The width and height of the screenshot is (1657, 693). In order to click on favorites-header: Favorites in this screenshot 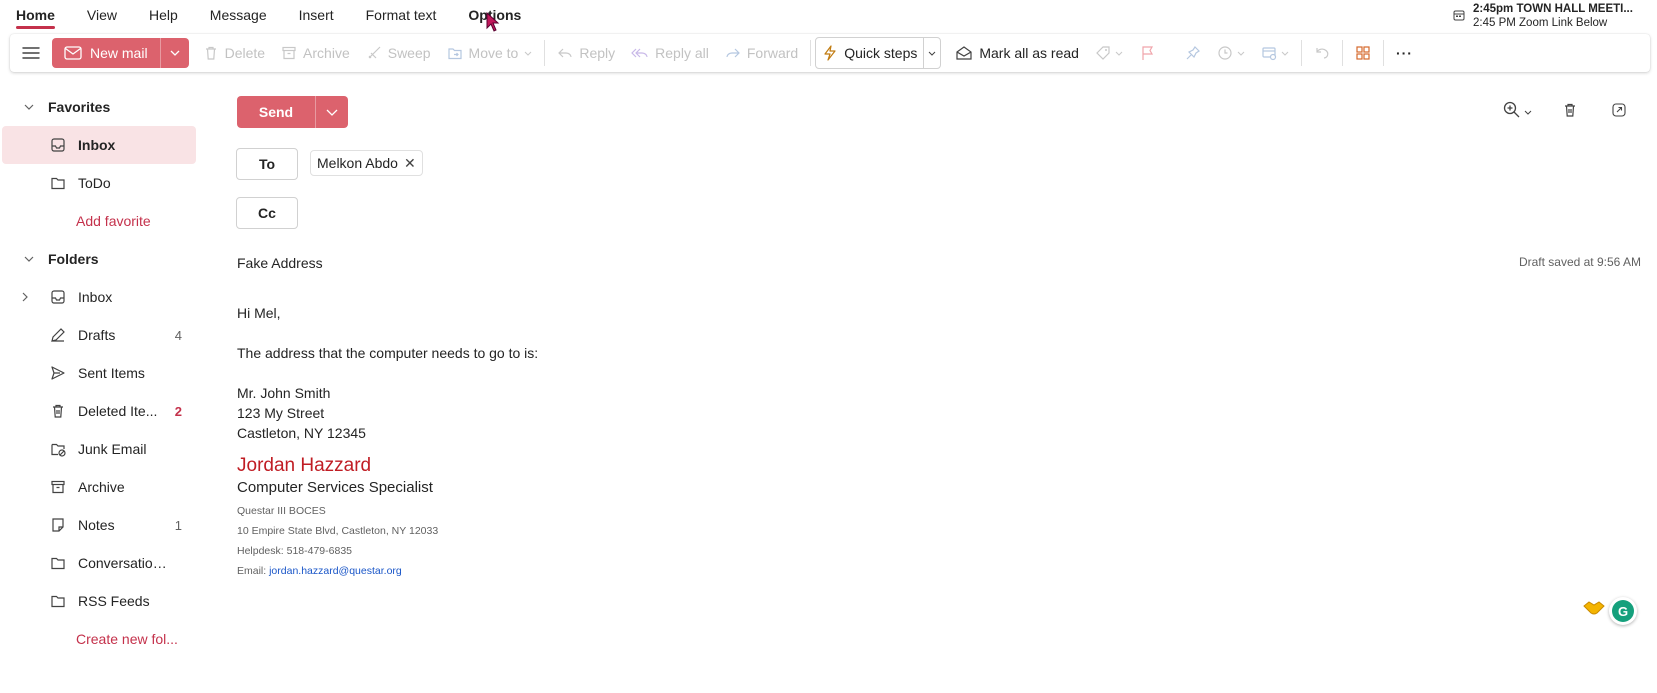, I will do `click(100, 107)`.